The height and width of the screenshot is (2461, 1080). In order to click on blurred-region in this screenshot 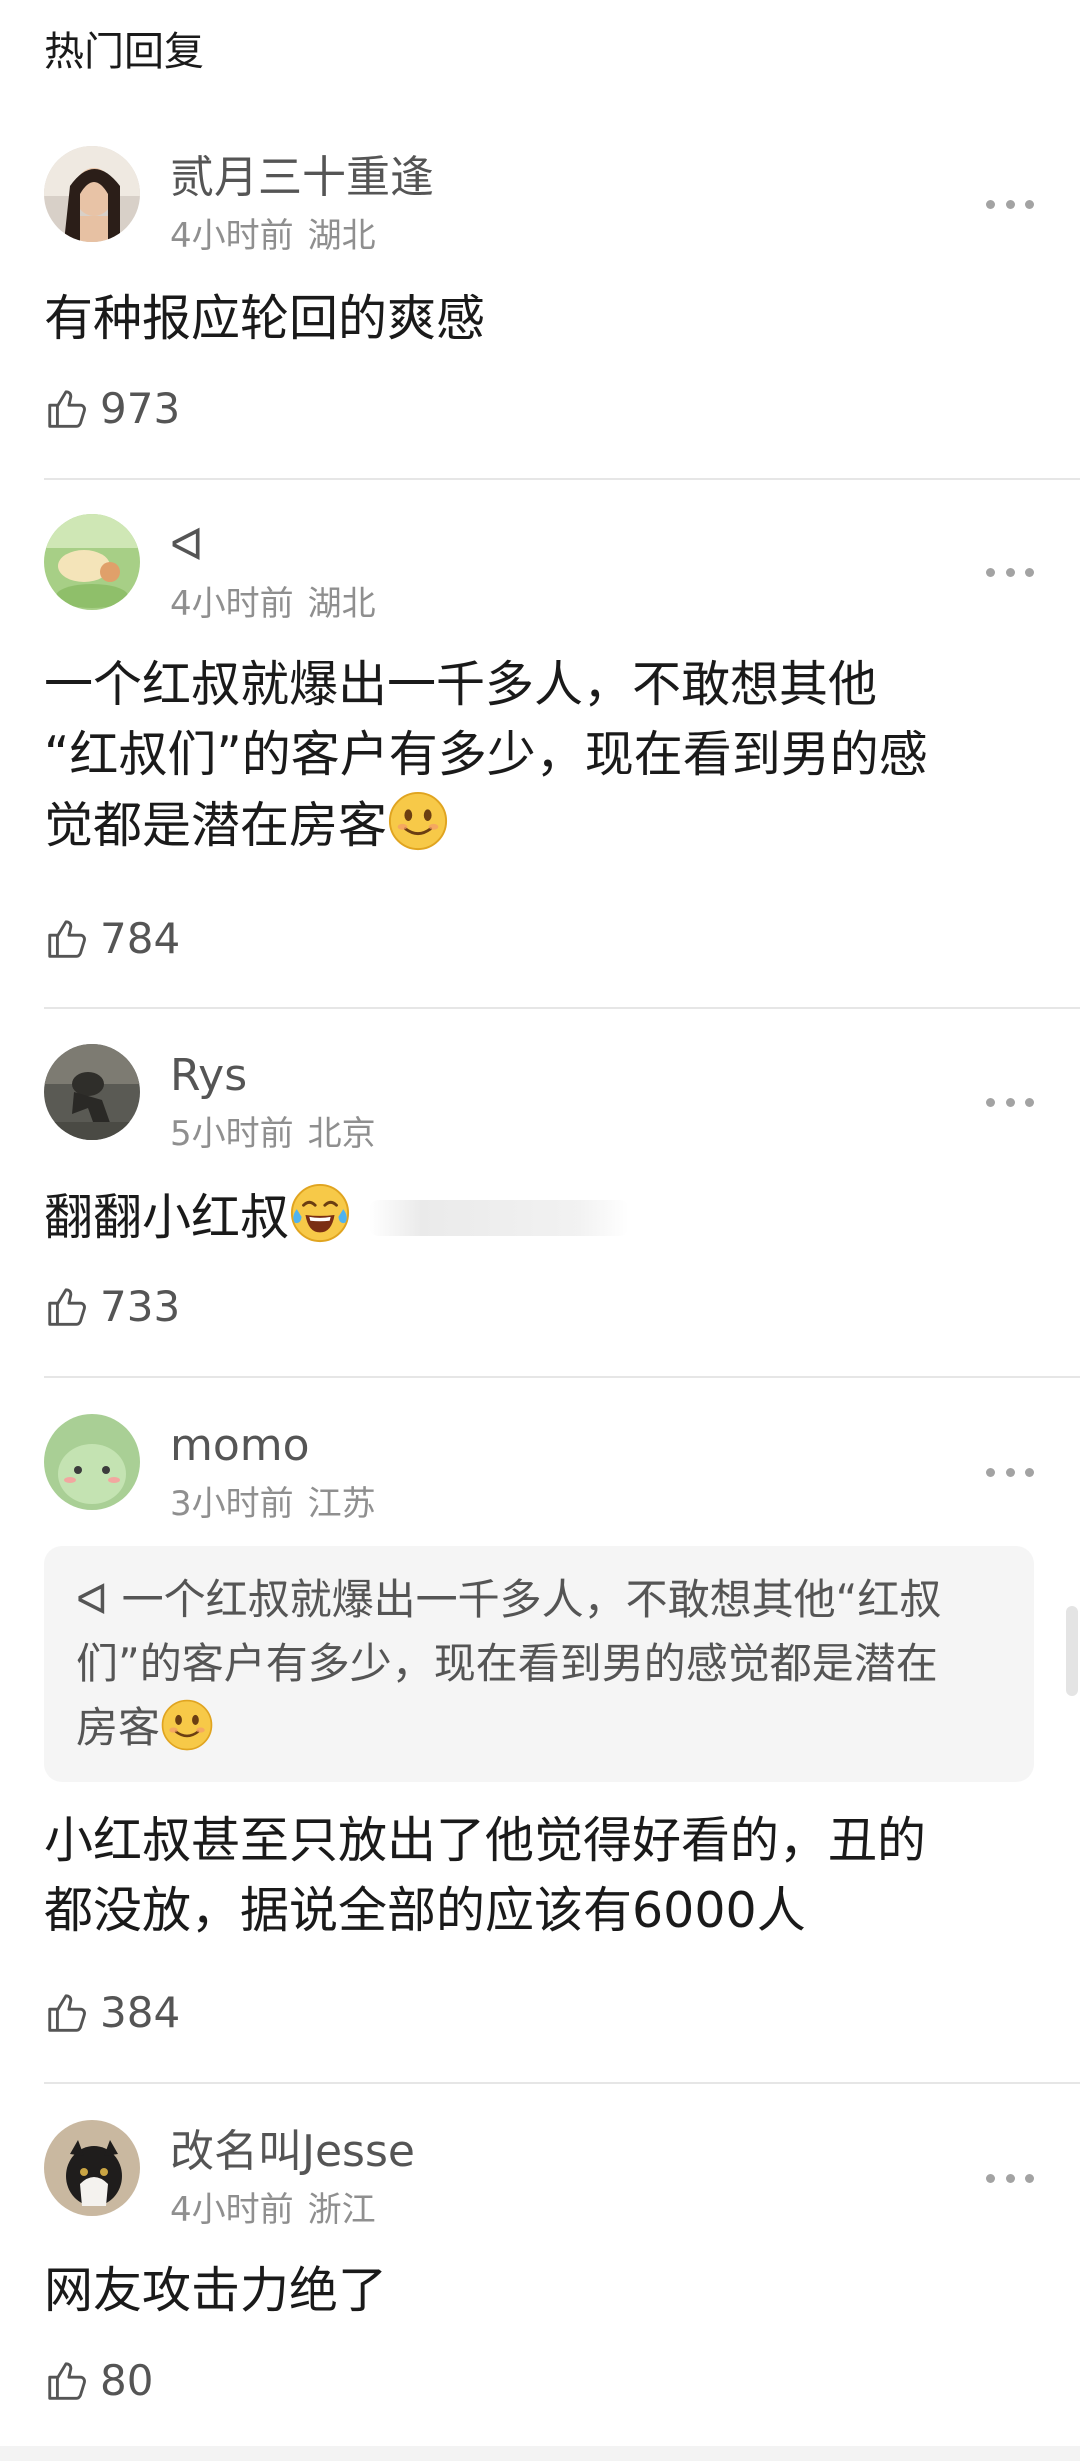, I will do `click(499, 1218)`.